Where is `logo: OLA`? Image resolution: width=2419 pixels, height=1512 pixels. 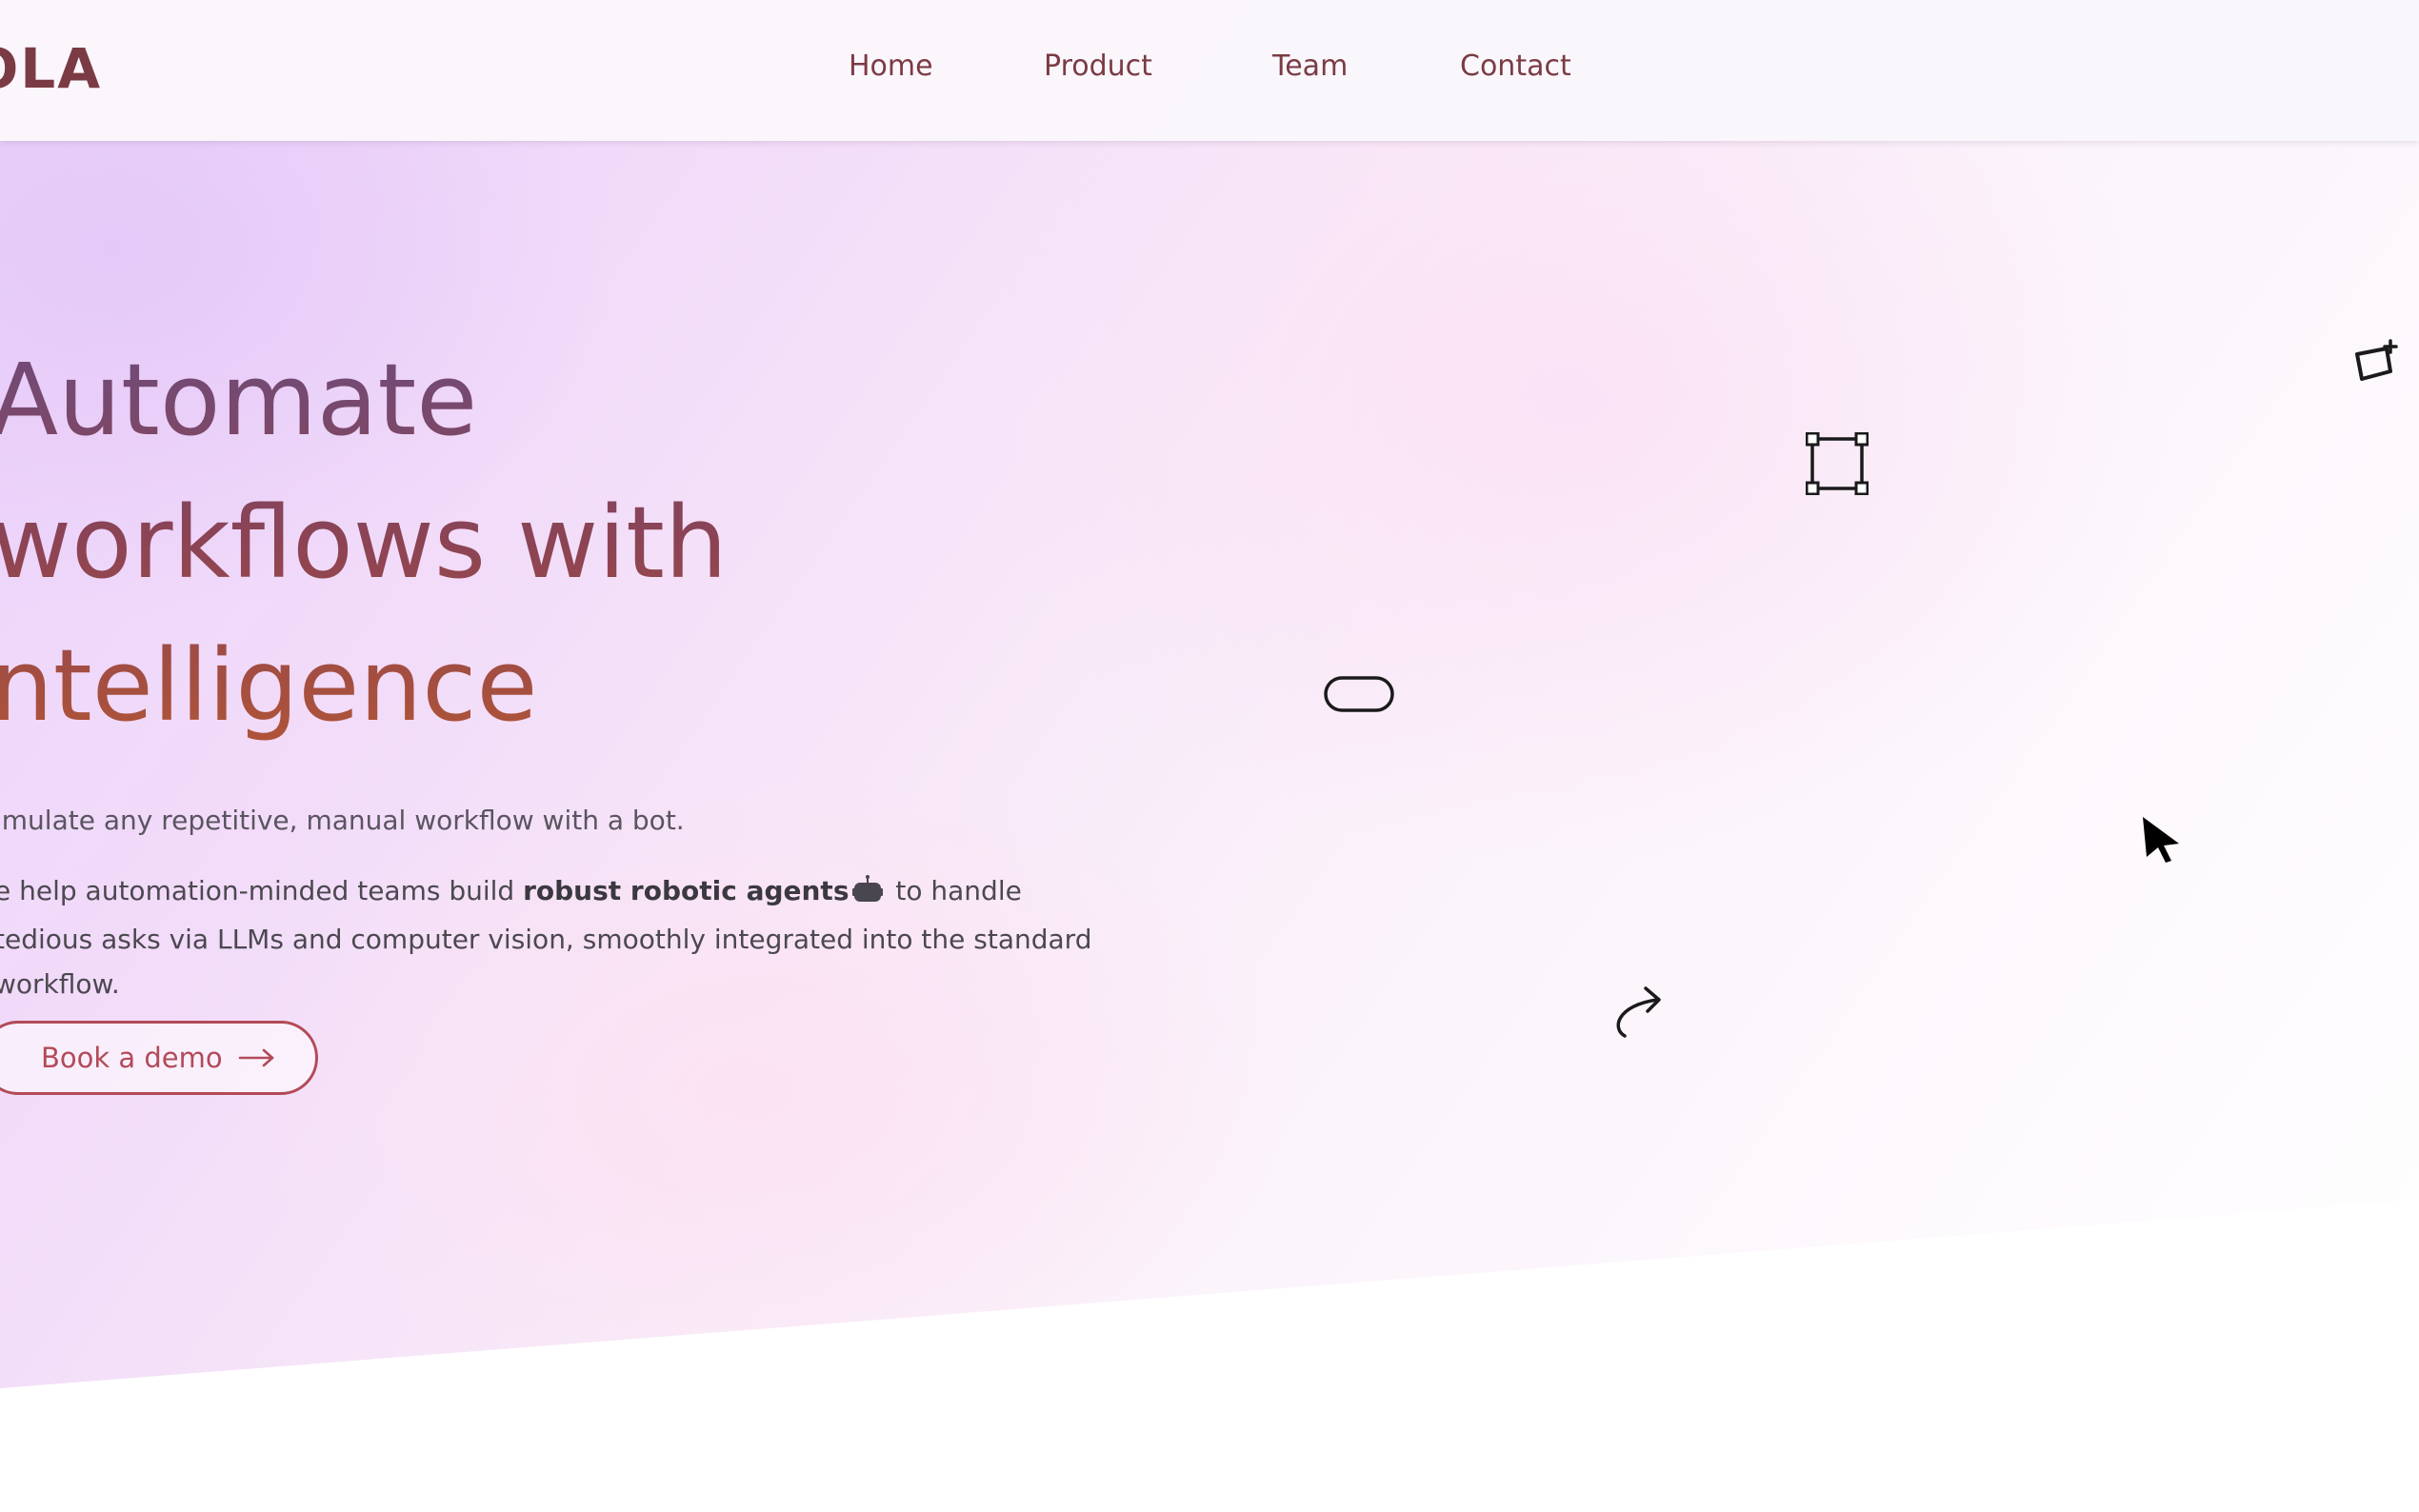 logo: OLA is located at coordinates (51, 68).